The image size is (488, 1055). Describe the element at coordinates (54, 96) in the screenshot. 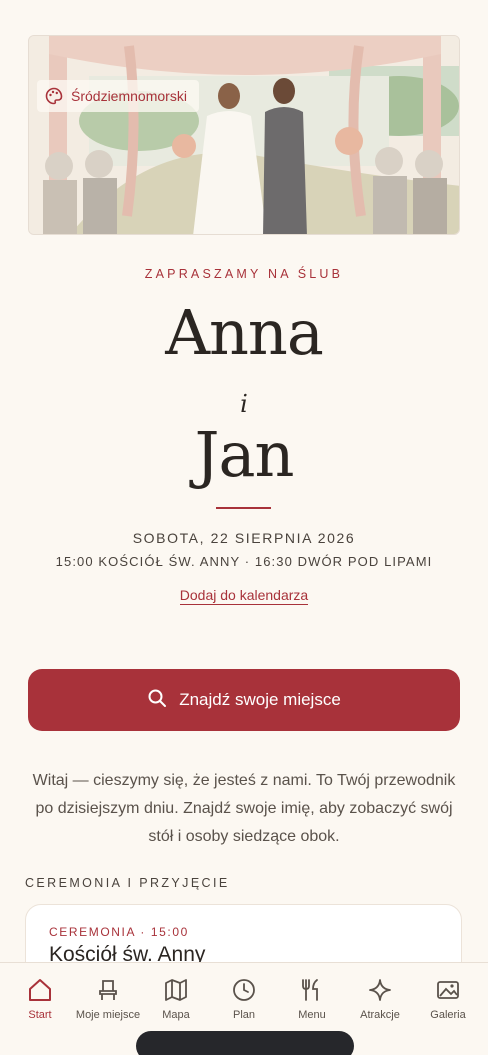

I see `palette-icon` at that location.